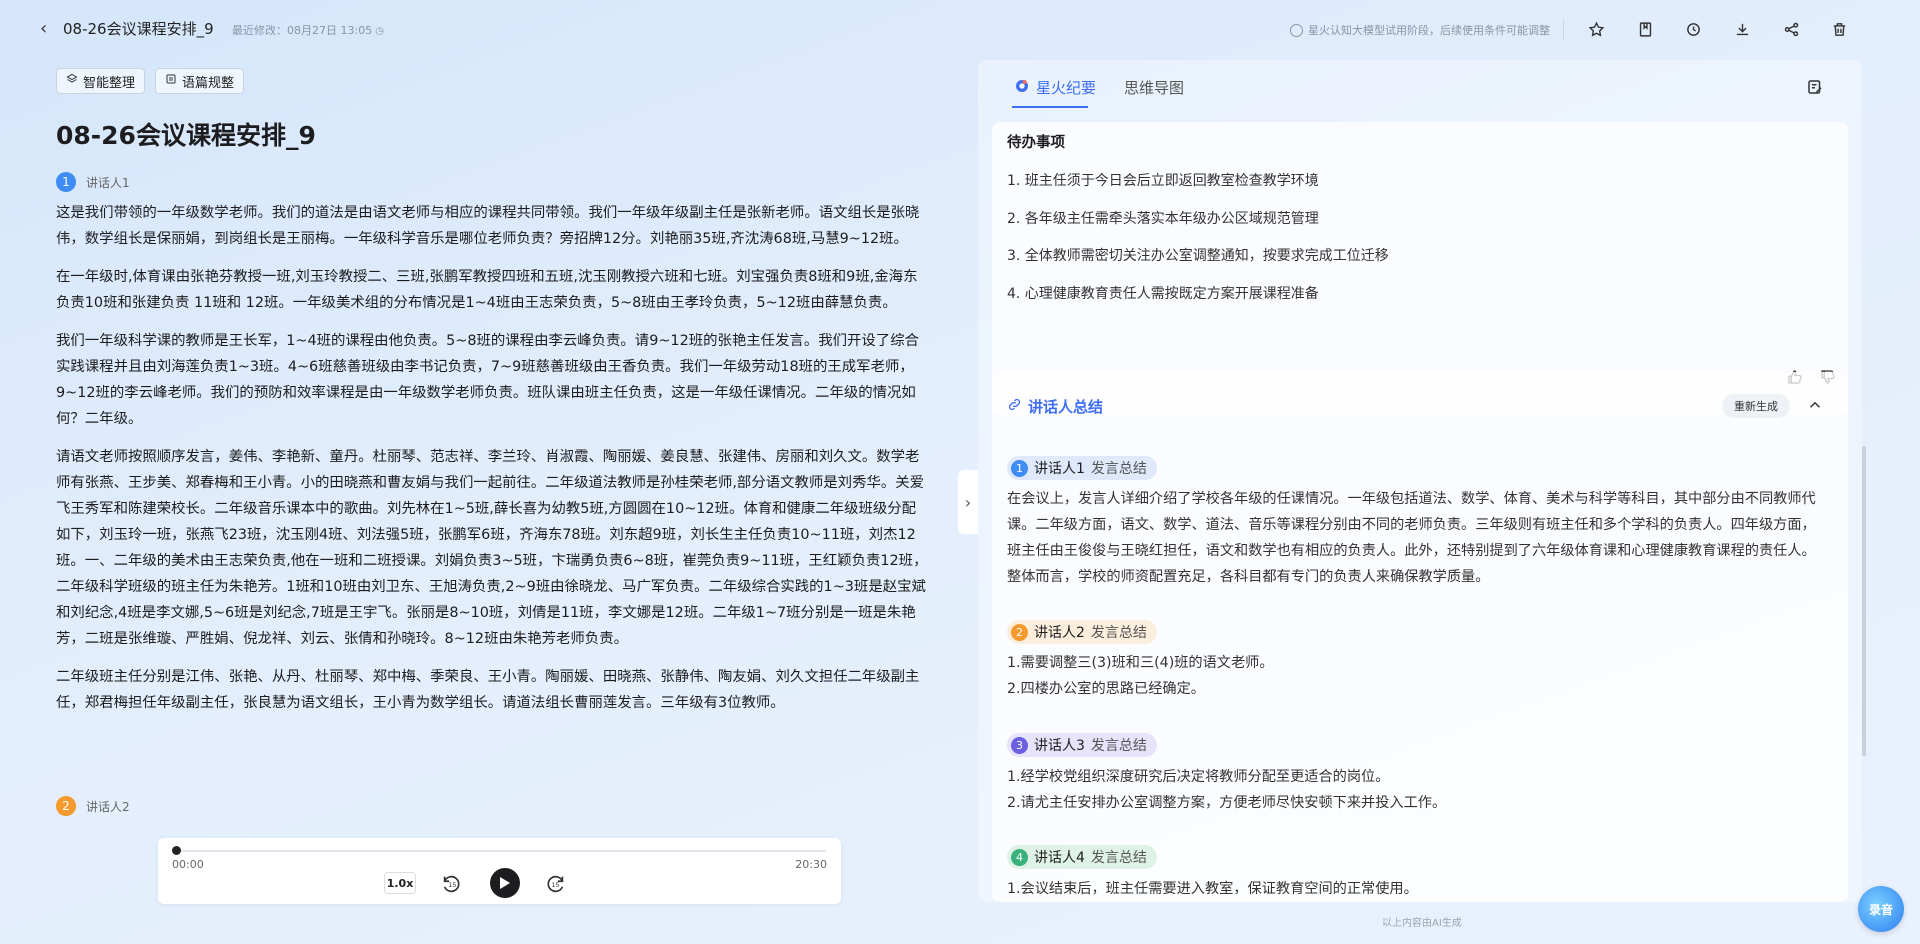  Describe the element at coordinates (171, 81) in the screenshot. I see `document-icon` at that location.